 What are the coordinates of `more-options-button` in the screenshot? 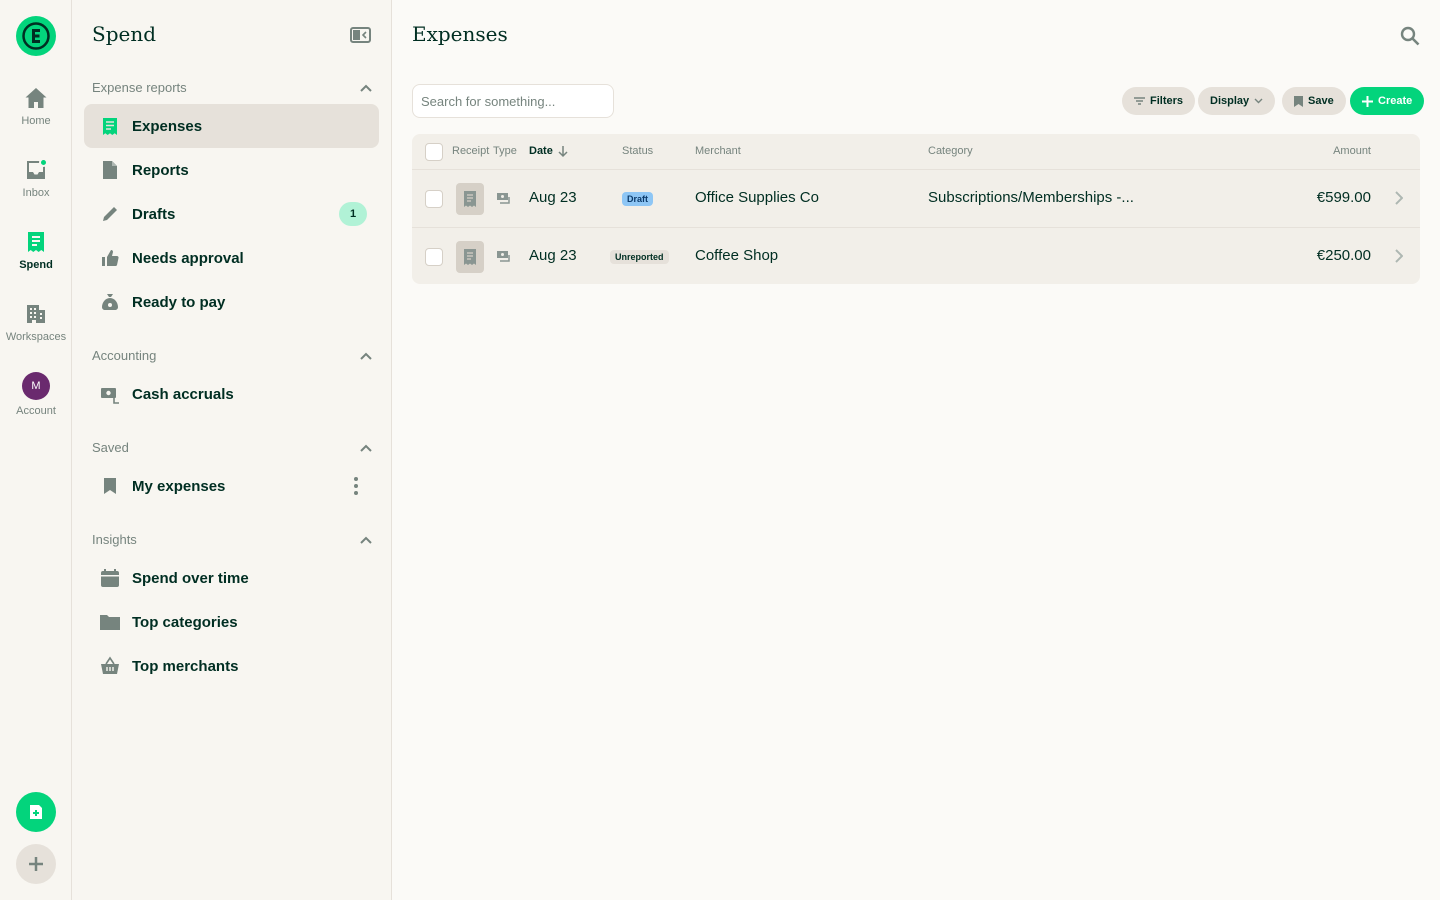 It's located at (356, 488).